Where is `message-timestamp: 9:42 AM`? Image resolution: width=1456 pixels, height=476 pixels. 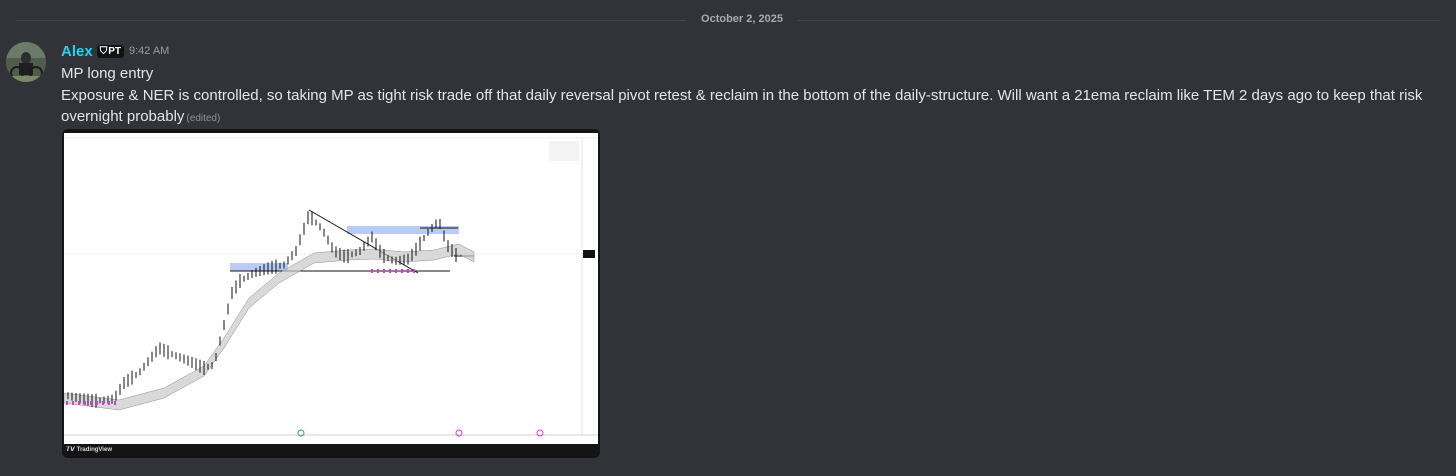 message-timestamp: 9:42 AM is located at coordinates (149, 51).